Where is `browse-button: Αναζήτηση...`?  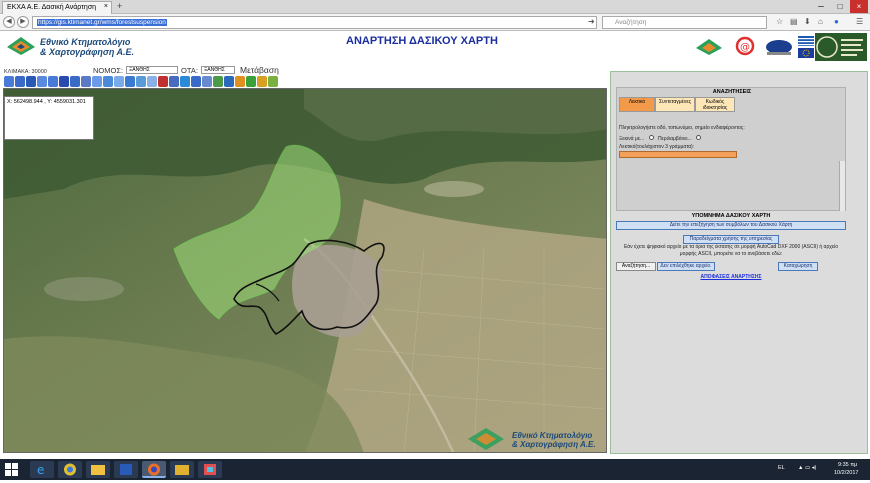
browse-button: Αναζήτηση... is located at coordinates (636, 266).